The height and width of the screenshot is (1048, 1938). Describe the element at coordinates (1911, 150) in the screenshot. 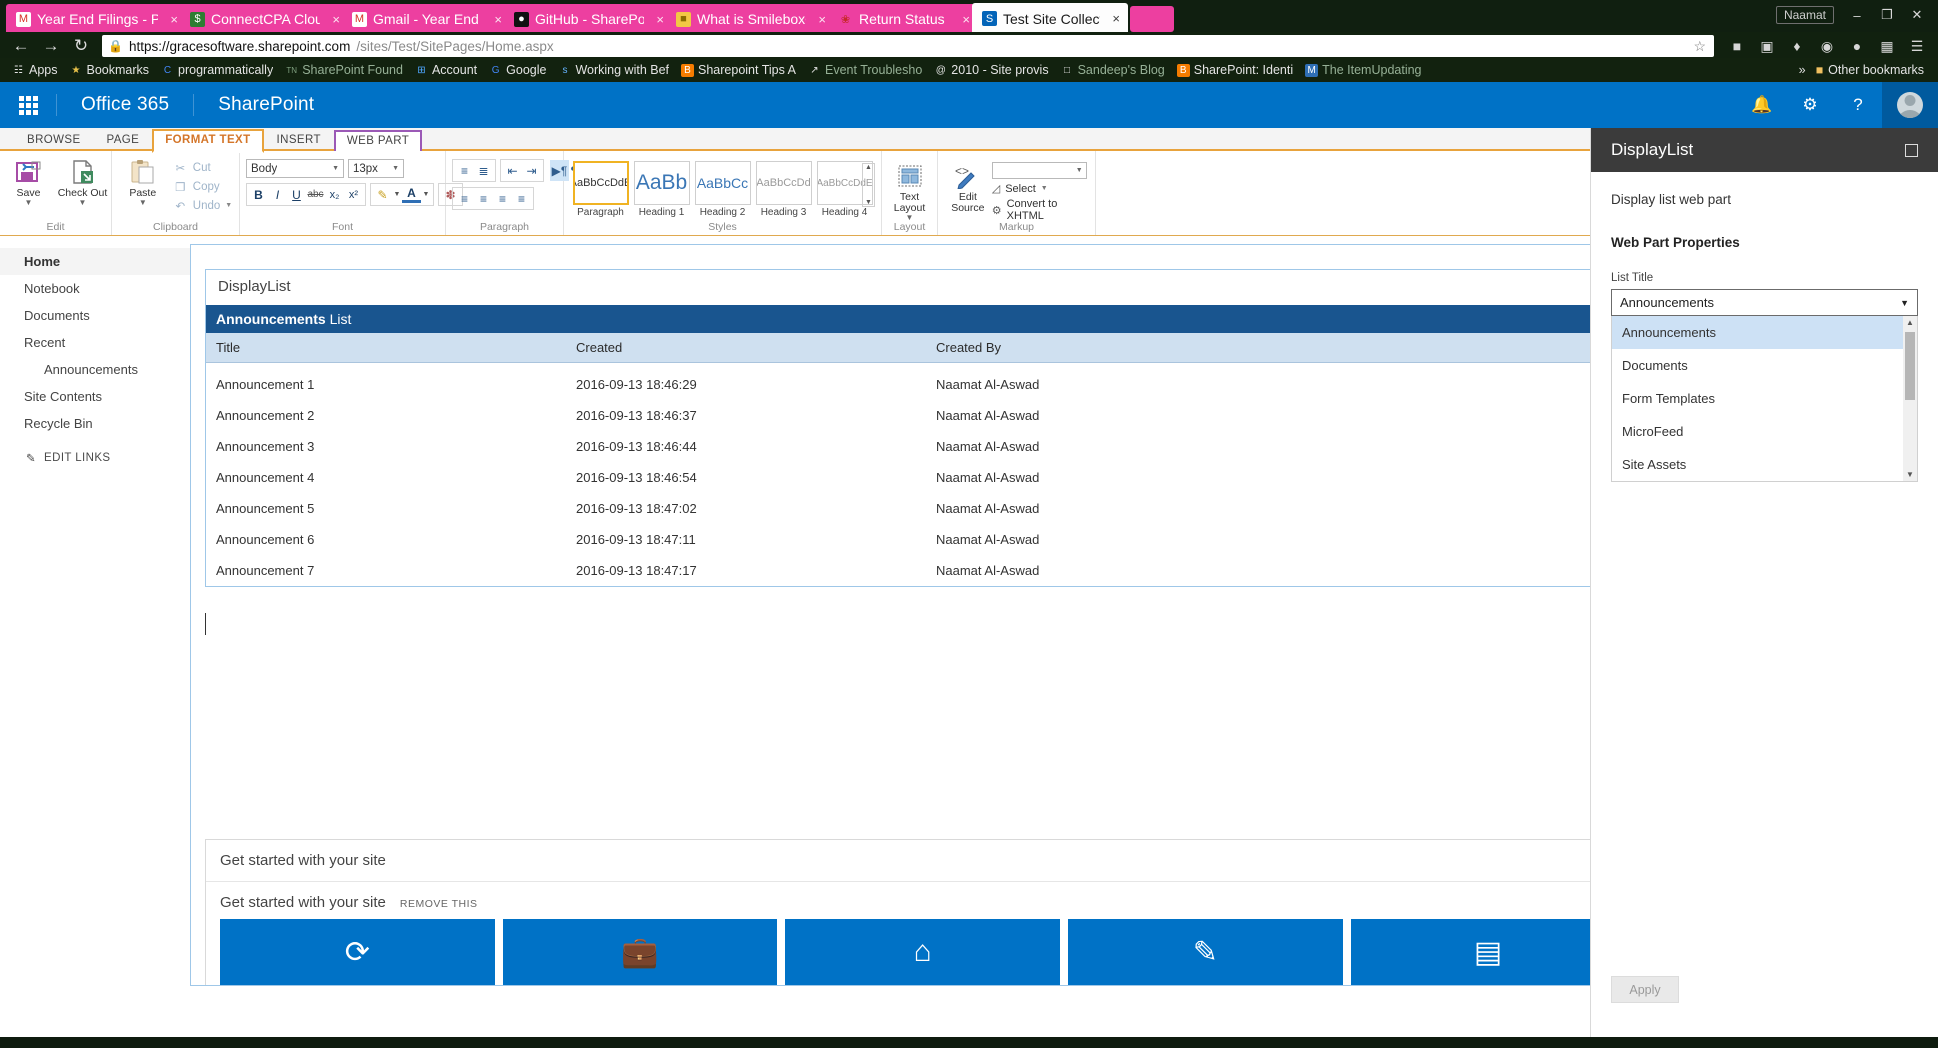

I see `pin-icon` at that location.